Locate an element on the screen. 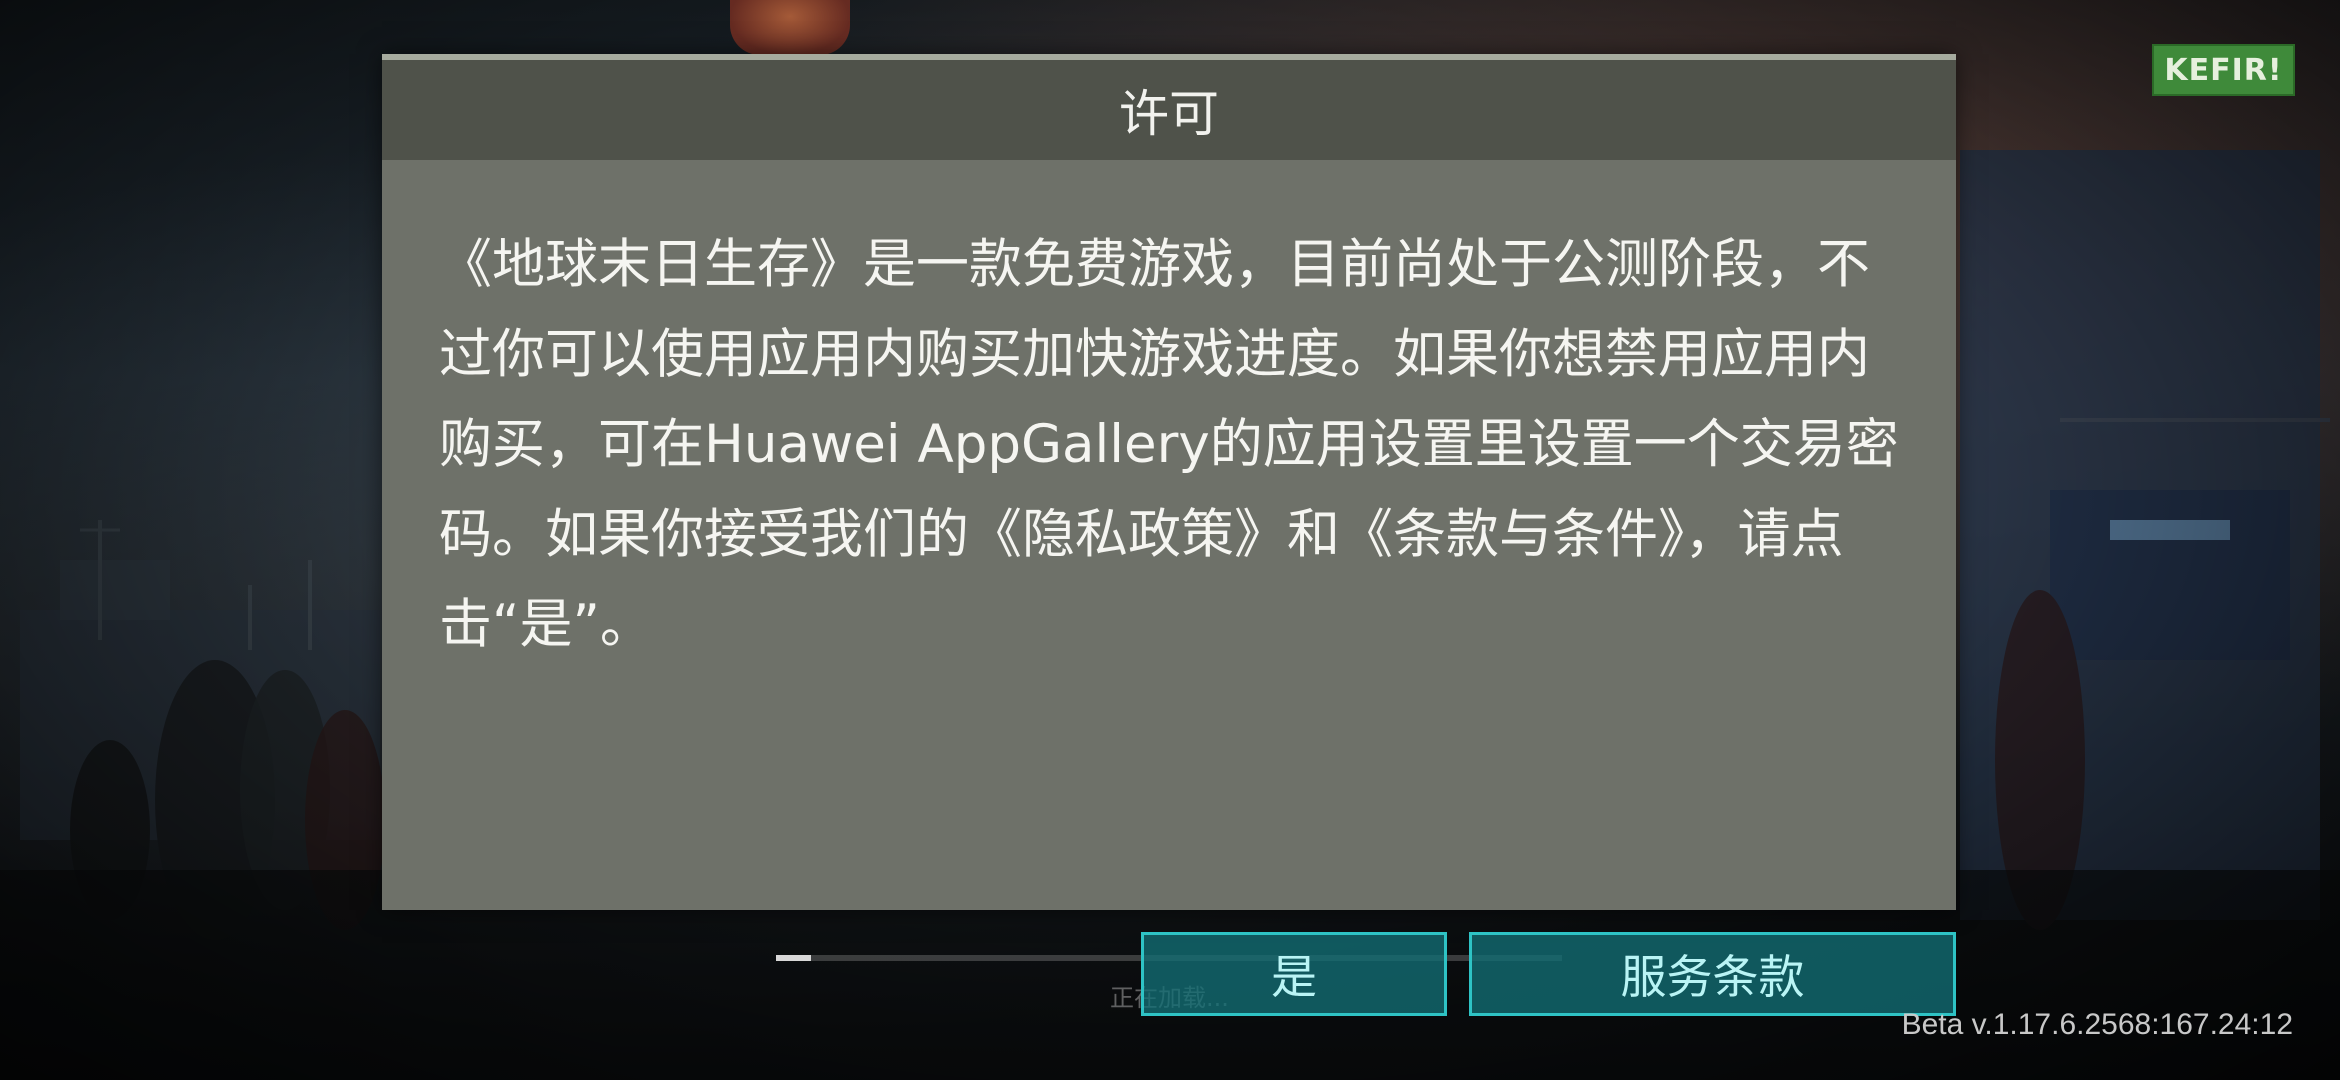 The height and width of the screenshot is (1080, 2340). version-label: Beta v.1.17.6.2568:167.24:12 is located at coordinates (2097, 1024).